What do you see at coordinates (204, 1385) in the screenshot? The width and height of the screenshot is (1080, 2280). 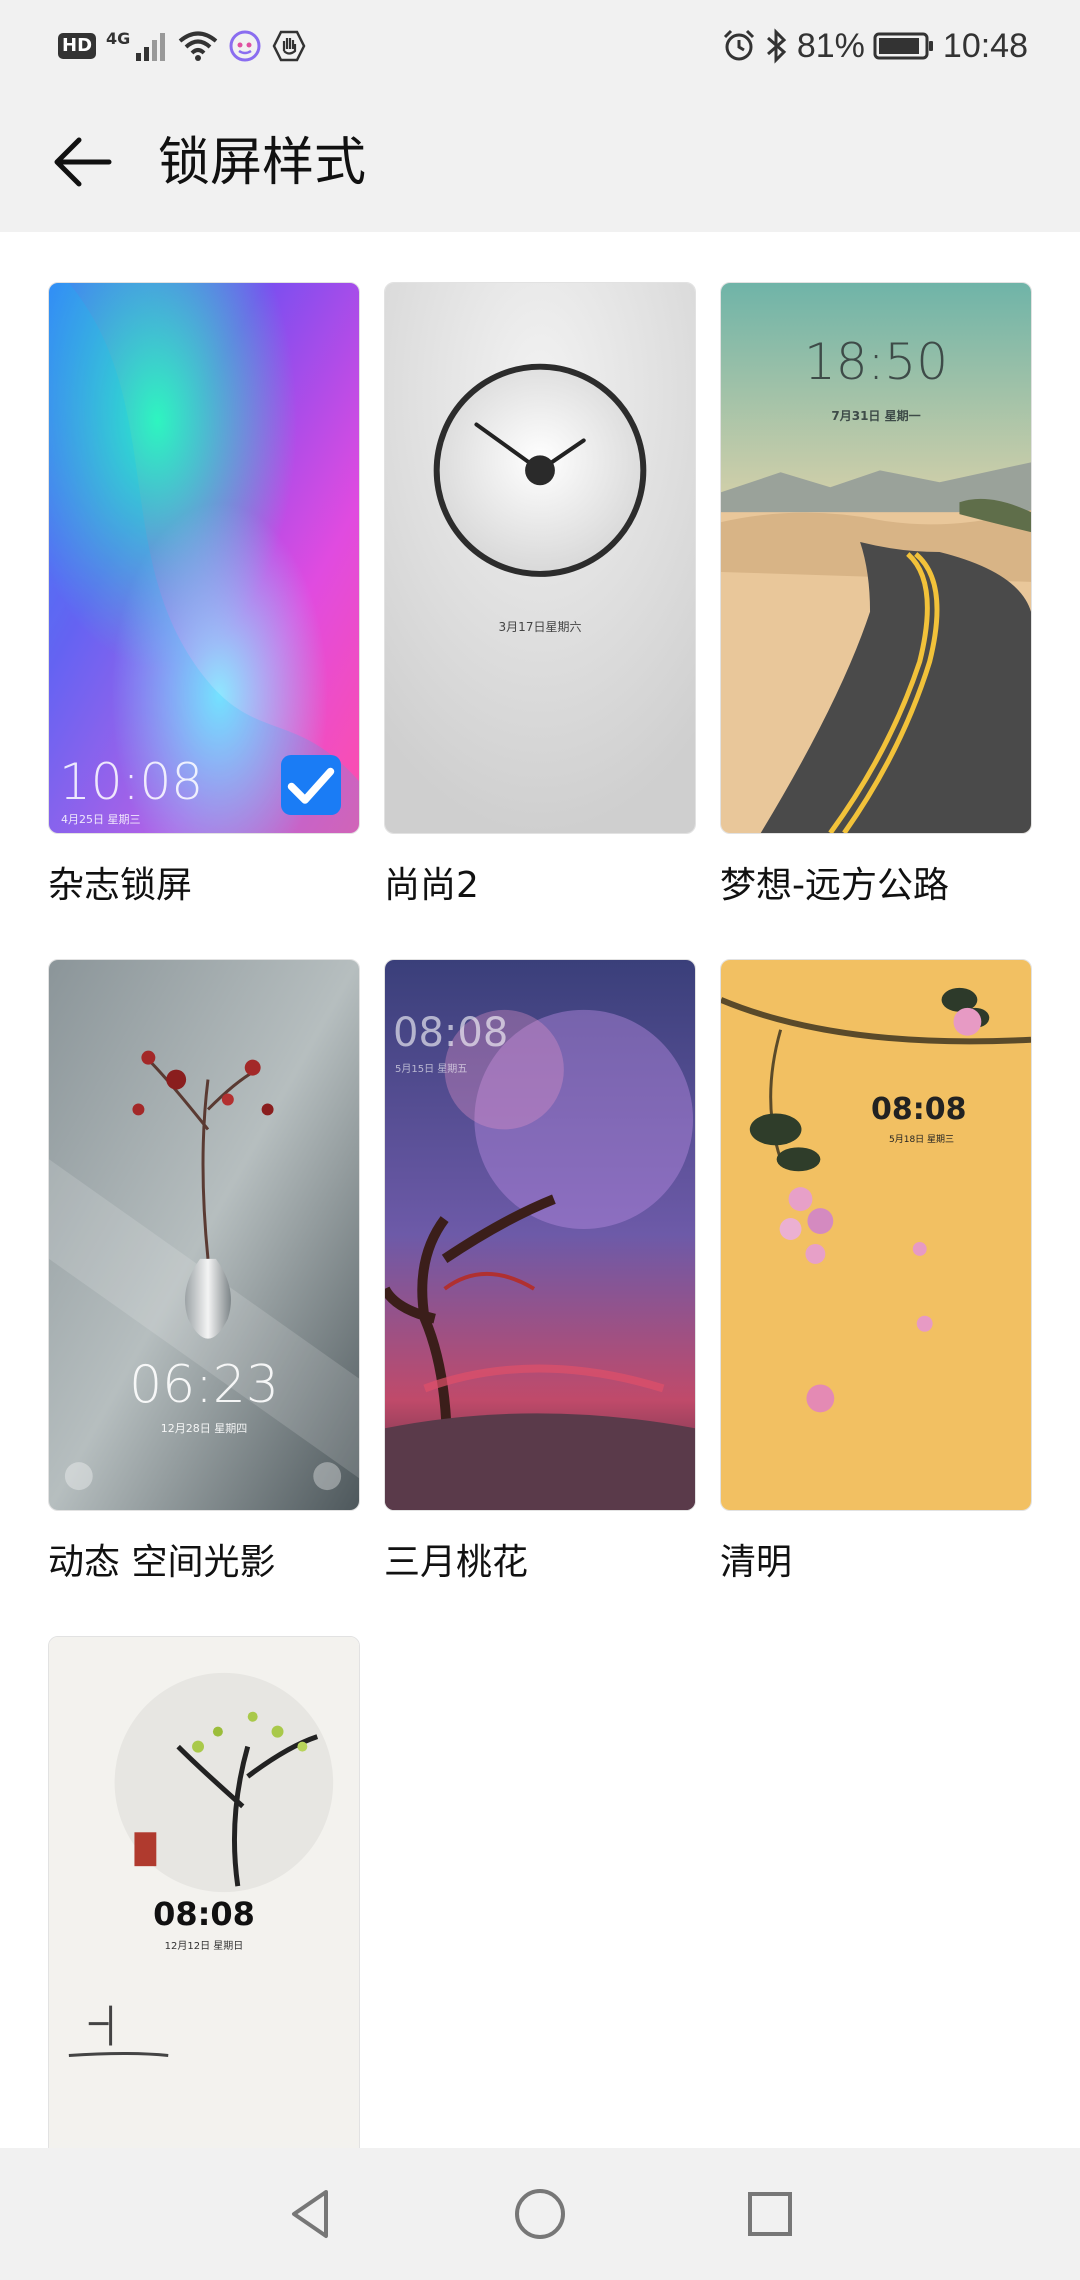 I see `preview-time: 06:23` at bounding box center [204, 1385].